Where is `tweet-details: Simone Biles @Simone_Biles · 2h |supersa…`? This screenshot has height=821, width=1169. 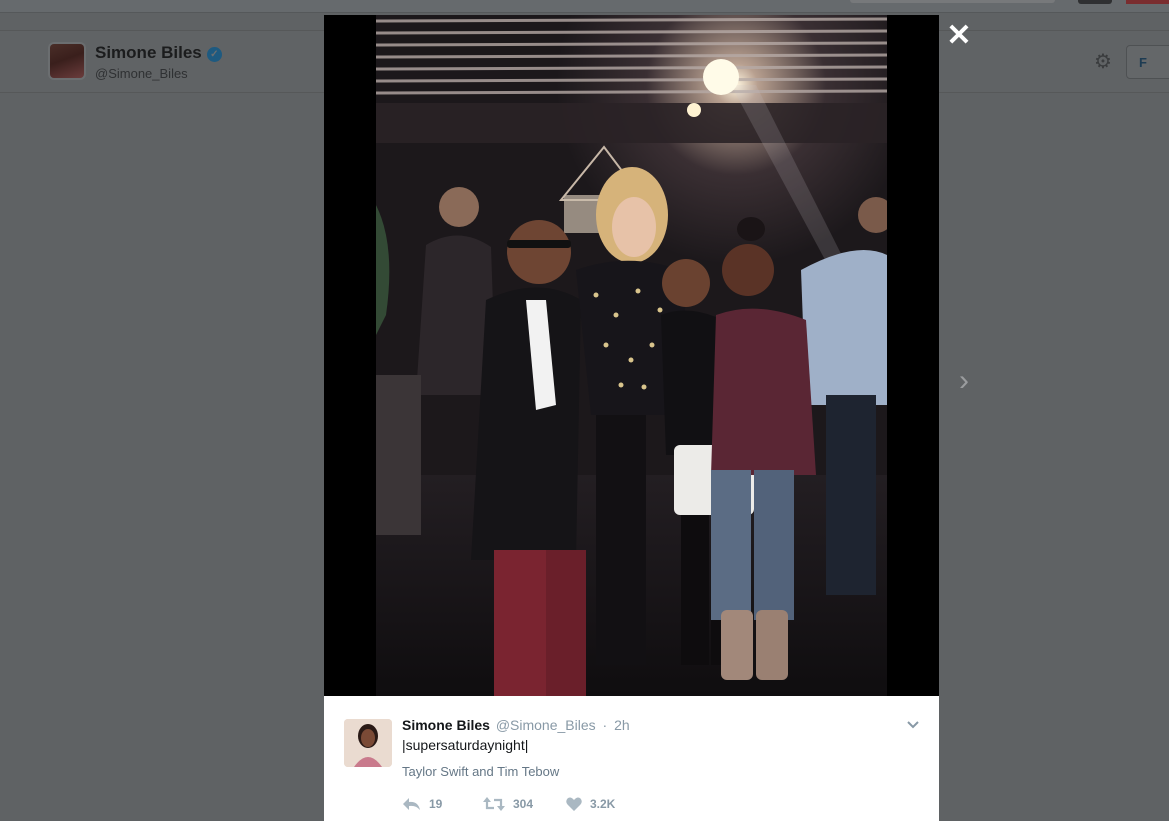 tweet-details: Simone Biles @Simone_Biles · 2h |supersa… is located at coordinates (631, 758).